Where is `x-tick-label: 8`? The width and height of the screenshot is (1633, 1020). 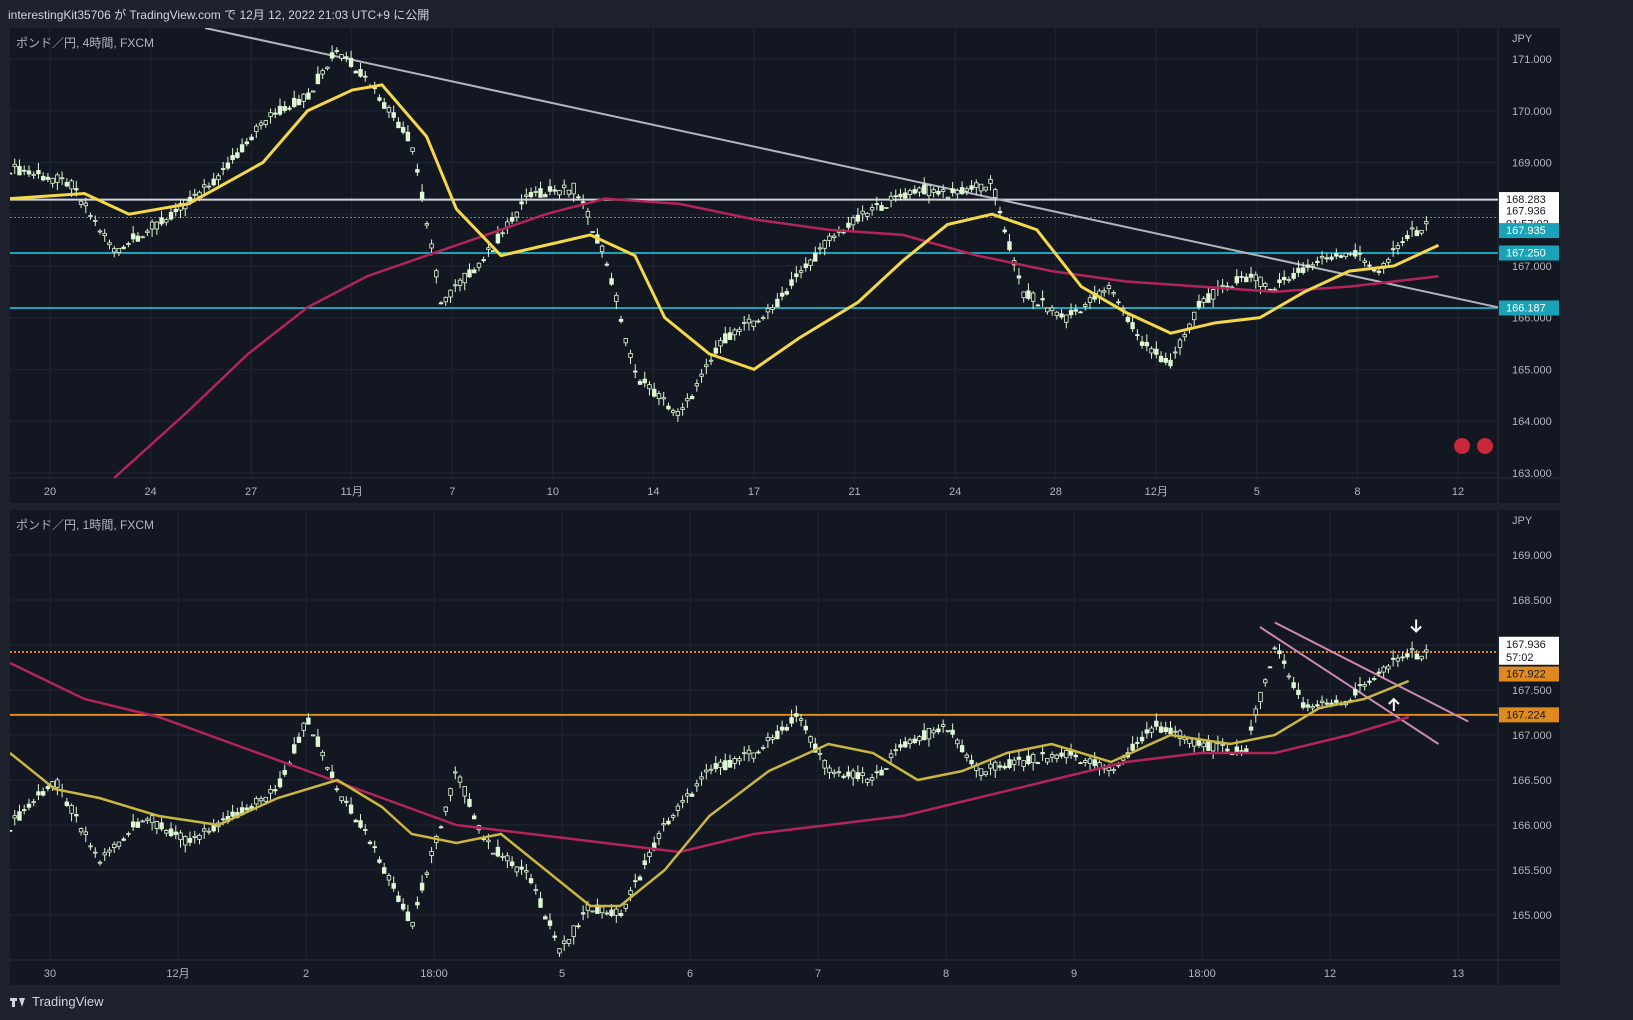
x-tick-label: 8 is located at coordinates (946, 974).